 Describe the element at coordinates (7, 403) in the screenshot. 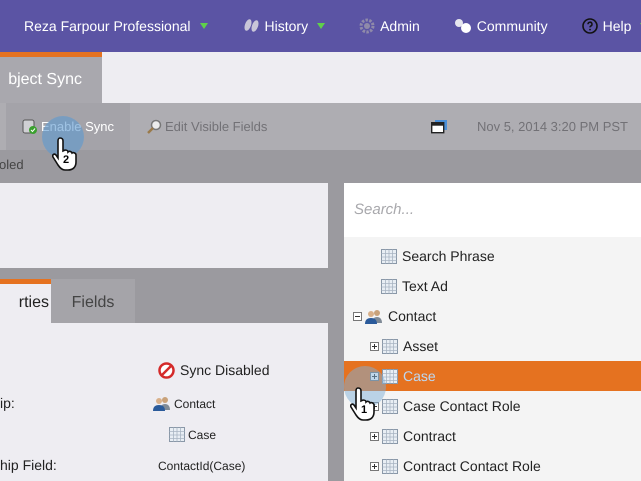

I see `property-label: ip:` at that location.